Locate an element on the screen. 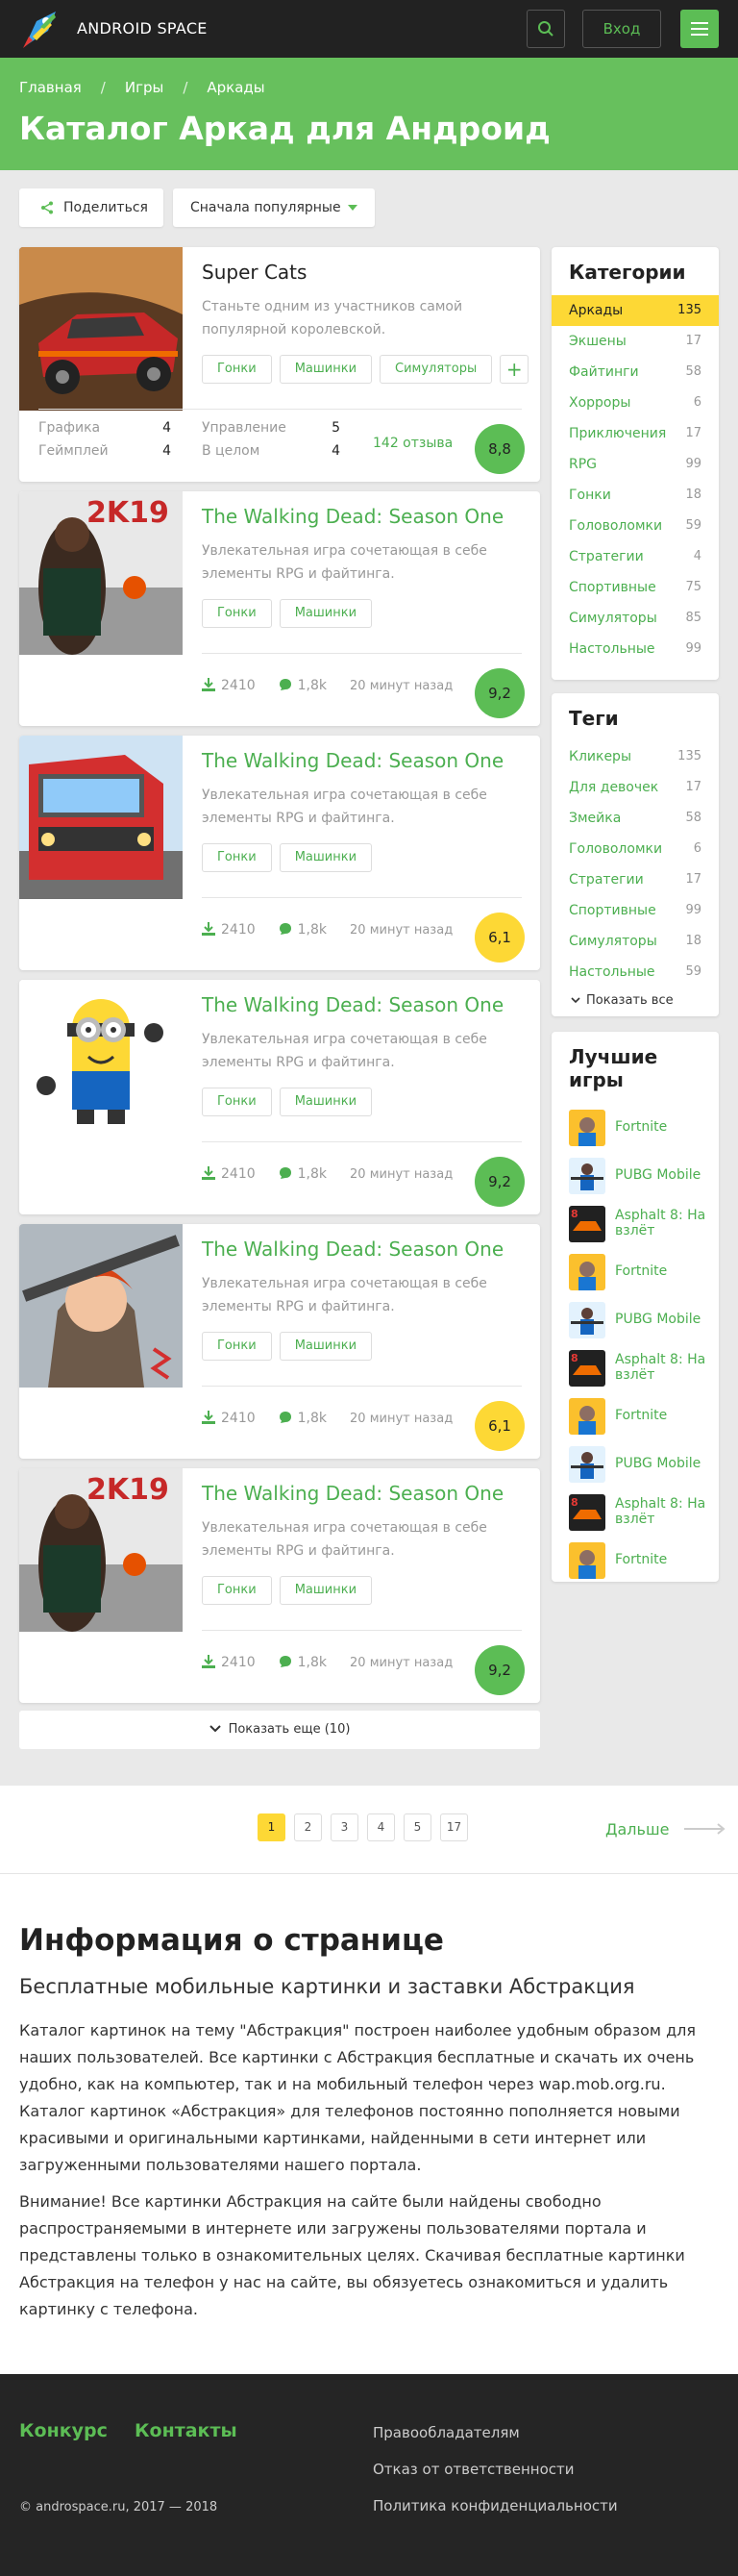  tag-chip: Симуляторы is located at coordinates (437, 369).